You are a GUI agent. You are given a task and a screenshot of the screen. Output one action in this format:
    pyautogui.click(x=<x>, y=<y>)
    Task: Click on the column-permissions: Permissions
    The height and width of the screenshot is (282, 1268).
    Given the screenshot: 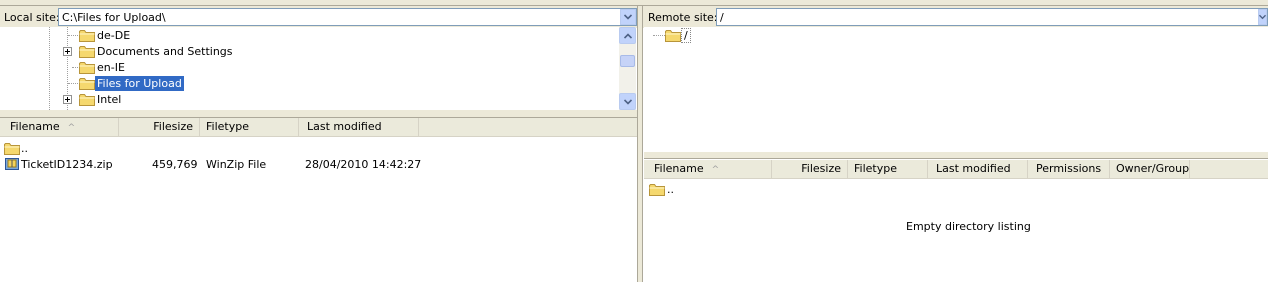 What is the action you would take?
    pyautogui.click(x=1069, y=169)
    